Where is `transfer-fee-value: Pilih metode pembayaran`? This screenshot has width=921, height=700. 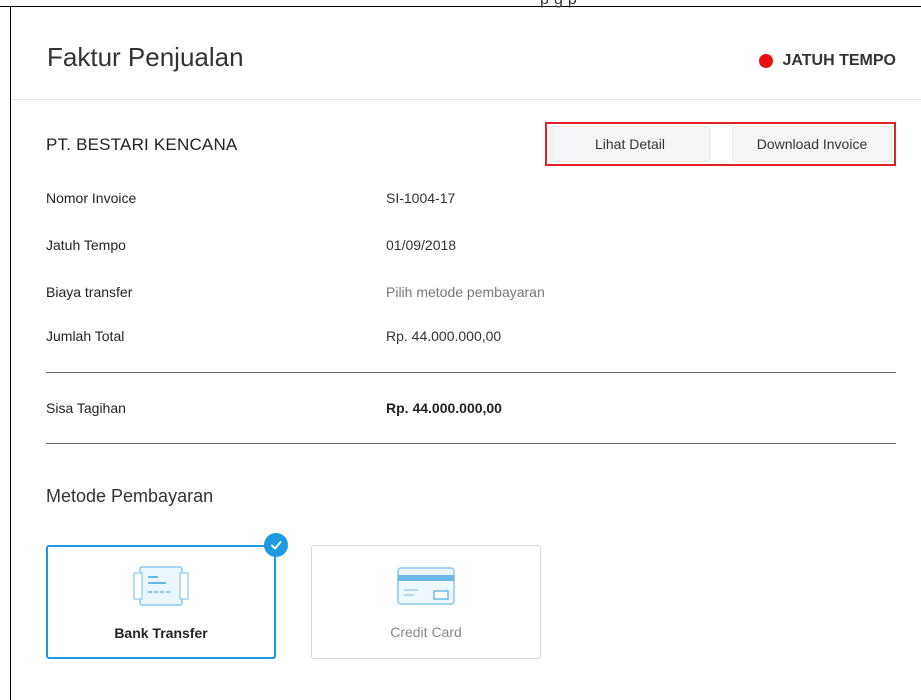 transfer-fee-value: Pilih metode pembayaran is located at coordinates (465, 292).